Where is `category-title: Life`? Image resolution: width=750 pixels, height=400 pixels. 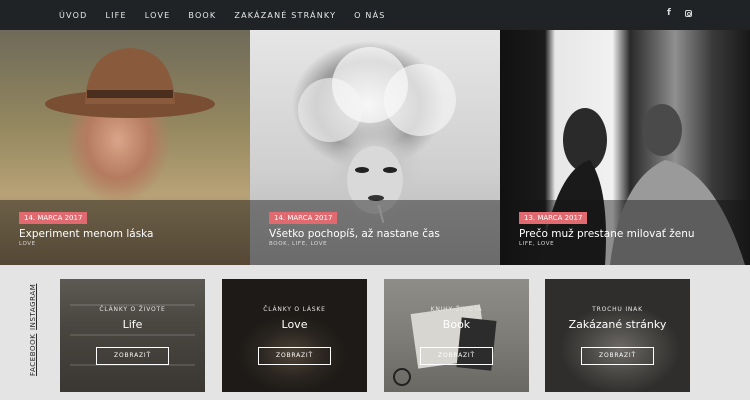
category-title: Life is located at coordinates (132, 324).